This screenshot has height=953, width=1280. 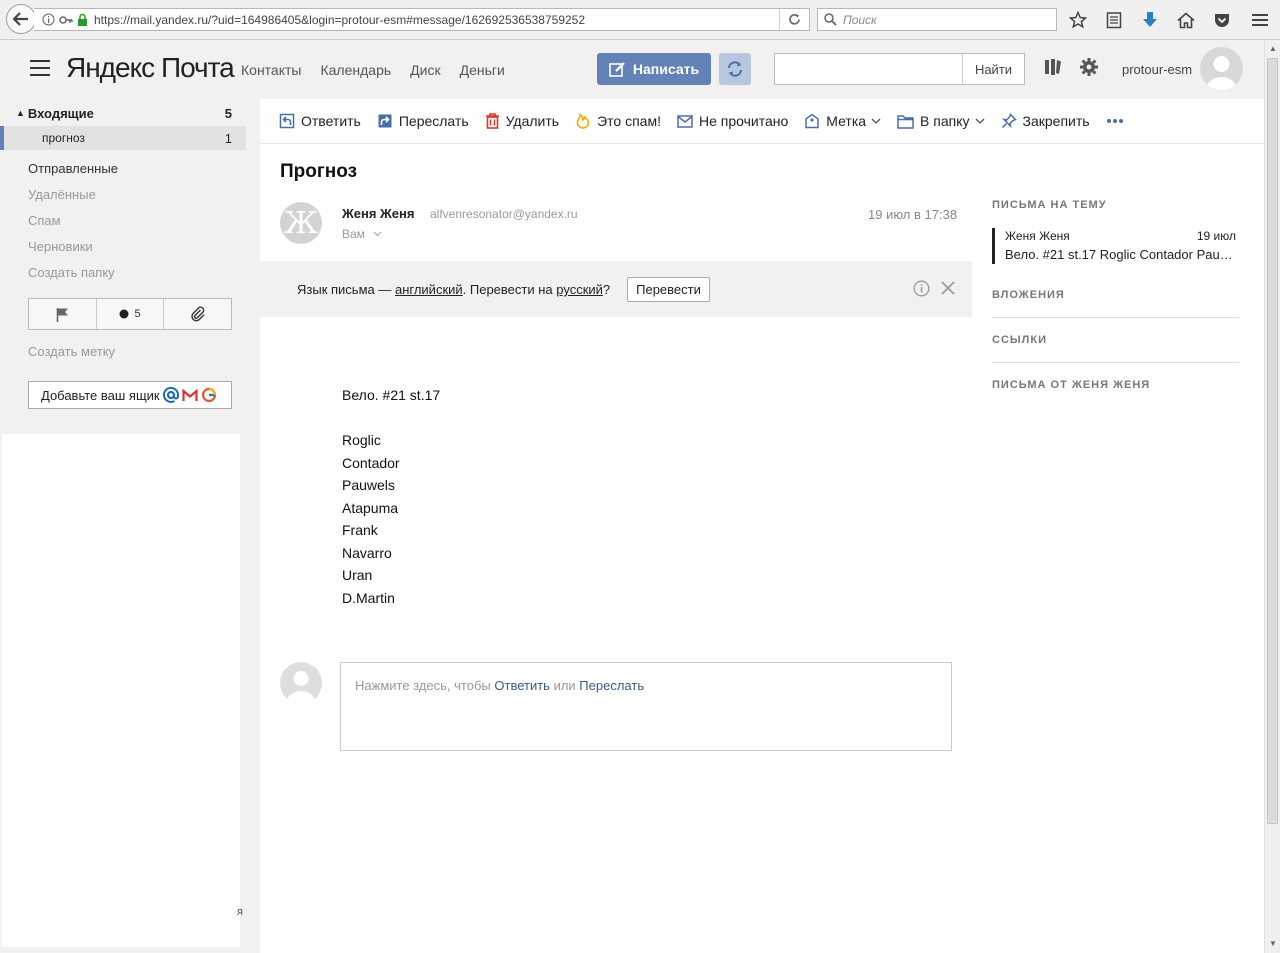 What do you see at coordinates (1150, 20) in the screenshot?
I see `downloads-button` at bounding box center [1150, 20].